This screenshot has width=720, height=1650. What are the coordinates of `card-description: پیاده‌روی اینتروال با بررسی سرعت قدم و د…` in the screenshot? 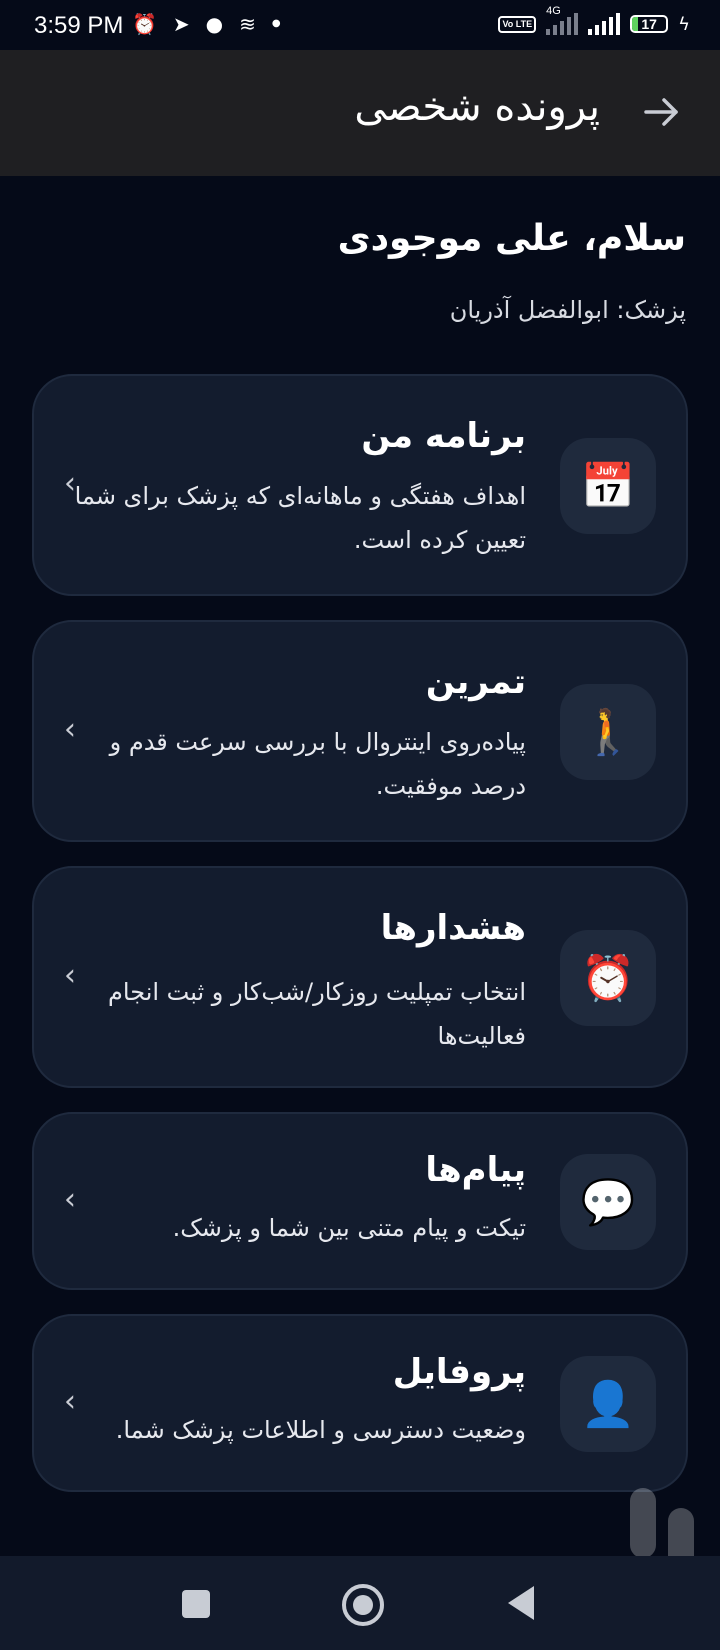 It's located at (317, 764).